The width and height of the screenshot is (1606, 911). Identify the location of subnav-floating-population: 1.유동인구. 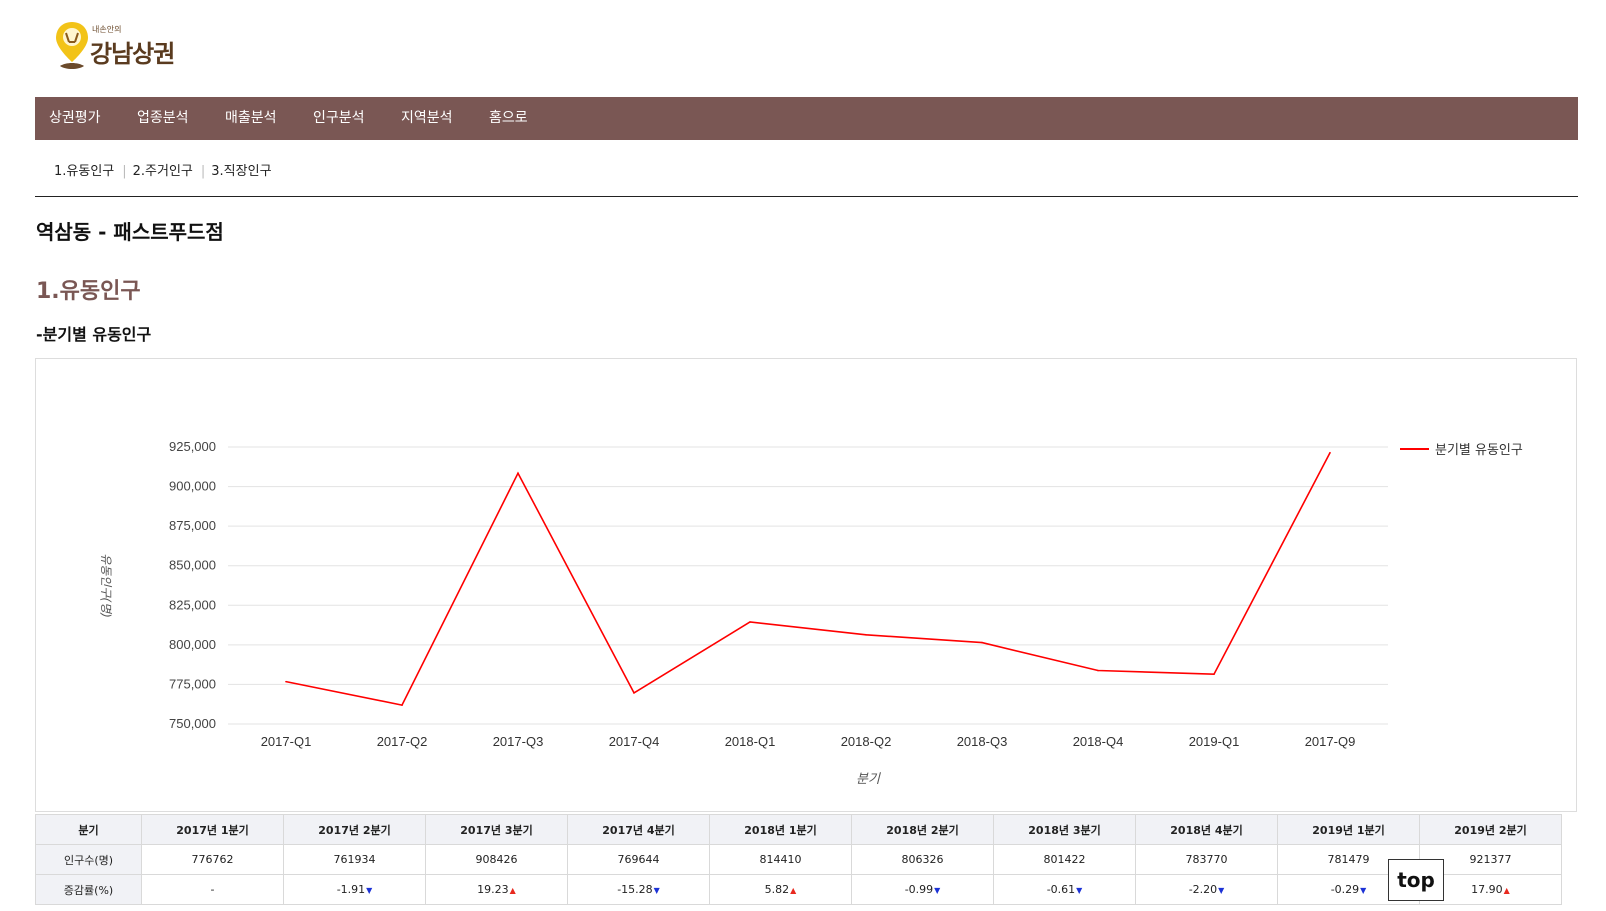
(84, 171).